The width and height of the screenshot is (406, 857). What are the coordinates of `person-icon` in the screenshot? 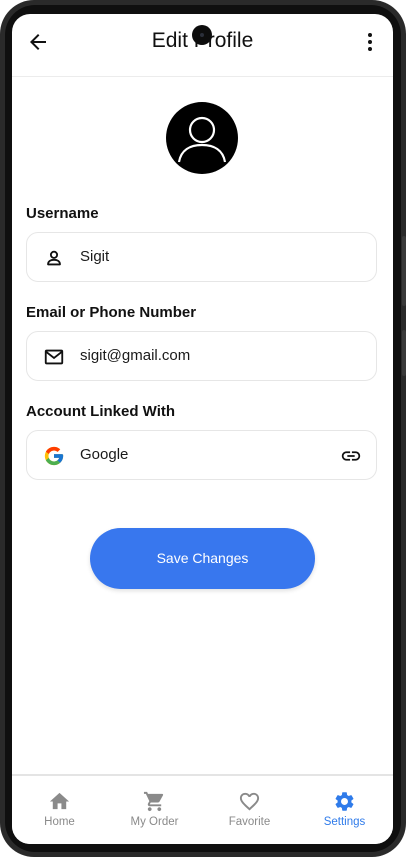 It's located at (202, 139).